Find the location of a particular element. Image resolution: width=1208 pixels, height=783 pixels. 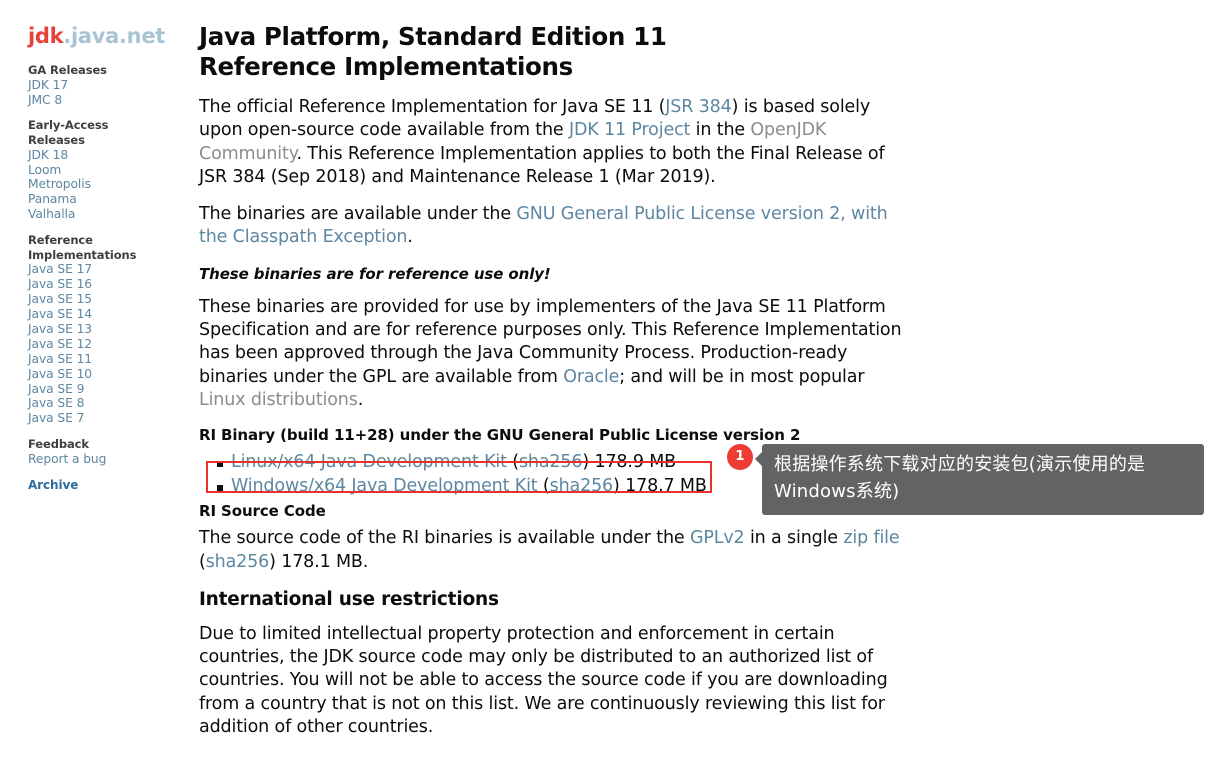

sidebar-item-java-se-12: Java SE 12 is located at coordinates (112, 344).